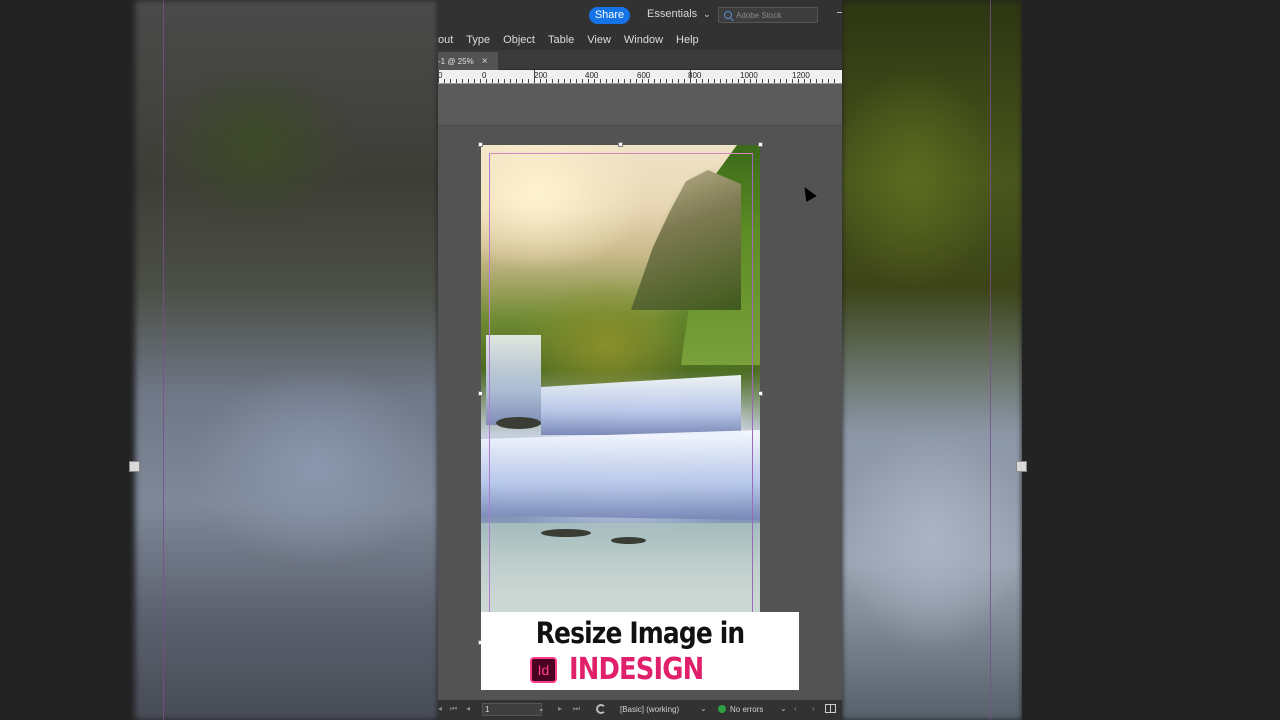 This screenshot has width=1280, height=720. Describe the element at coordinates (801, 75) in the screenshot. I see `ruler-label: 1200` at that location.